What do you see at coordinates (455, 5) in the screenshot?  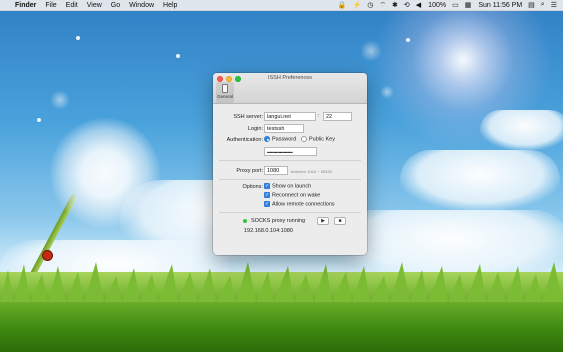 I see `battery-icon: ▭` at bounding box center [455, 5].